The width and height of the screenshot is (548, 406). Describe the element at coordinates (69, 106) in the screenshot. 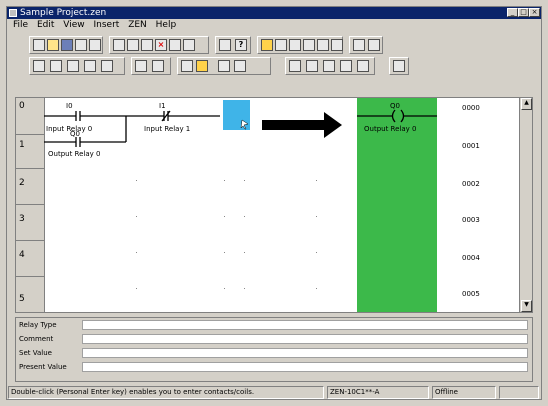

I see `contact-address: I0` at that location.